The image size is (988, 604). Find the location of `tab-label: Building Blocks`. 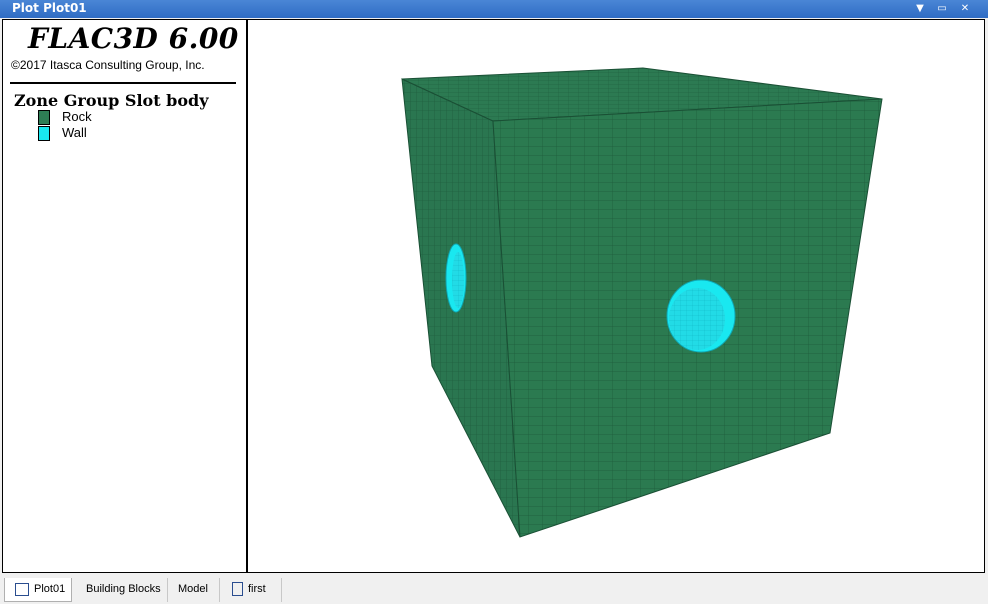

tab-label: Building Blocks is located at coordinates (123, 589).